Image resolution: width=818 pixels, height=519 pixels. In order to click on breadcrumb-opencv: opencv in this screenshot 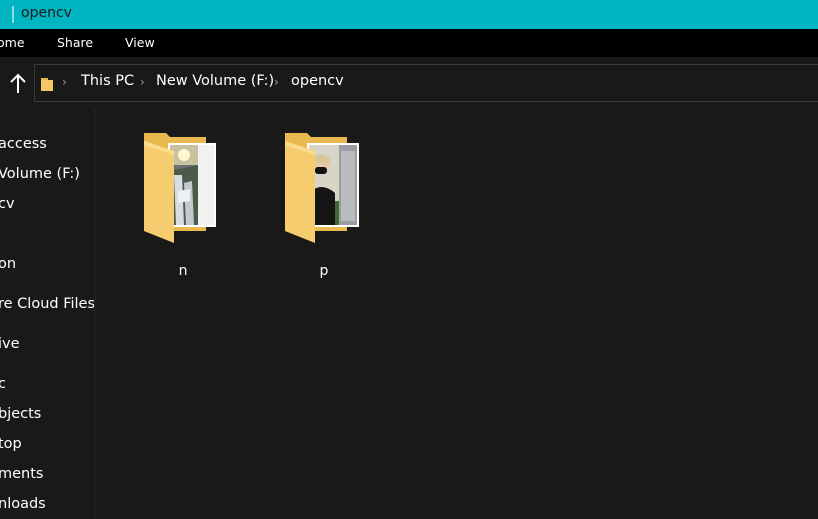, I will do `click(317, 81)`.